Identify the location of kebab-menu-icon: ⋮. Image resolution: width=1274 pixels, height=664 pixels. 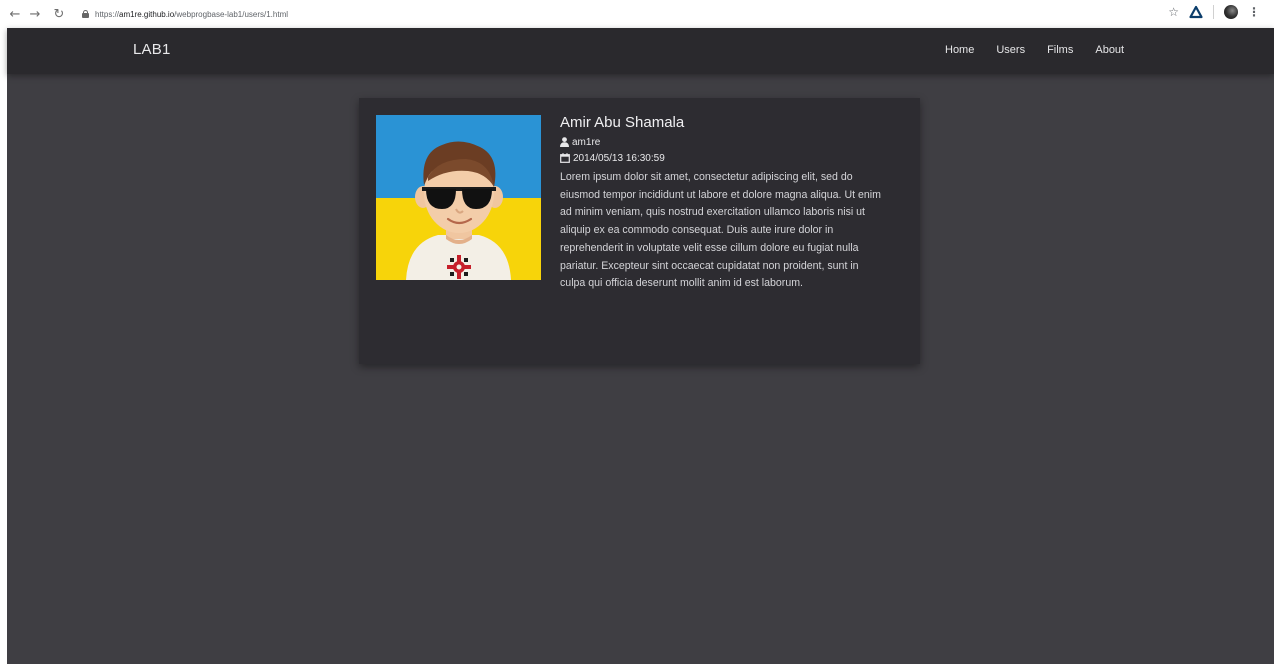
(1254, 12).